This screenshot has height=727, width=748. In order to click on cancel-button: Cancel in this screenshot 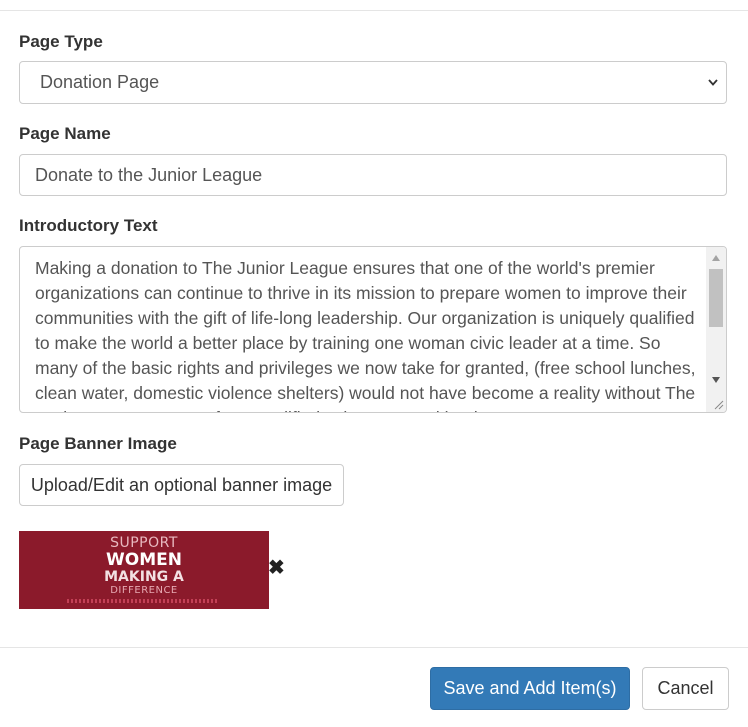, I will do `click(685, 688)`.